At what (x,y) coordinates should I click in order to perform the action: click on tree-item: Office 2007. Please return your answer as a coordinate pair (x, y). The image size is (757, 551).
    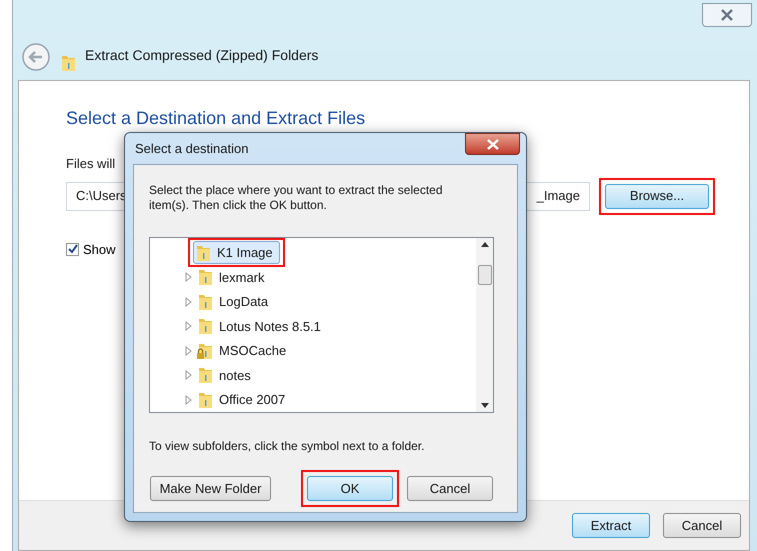
    Looking at the image, I should click on (243, 400).